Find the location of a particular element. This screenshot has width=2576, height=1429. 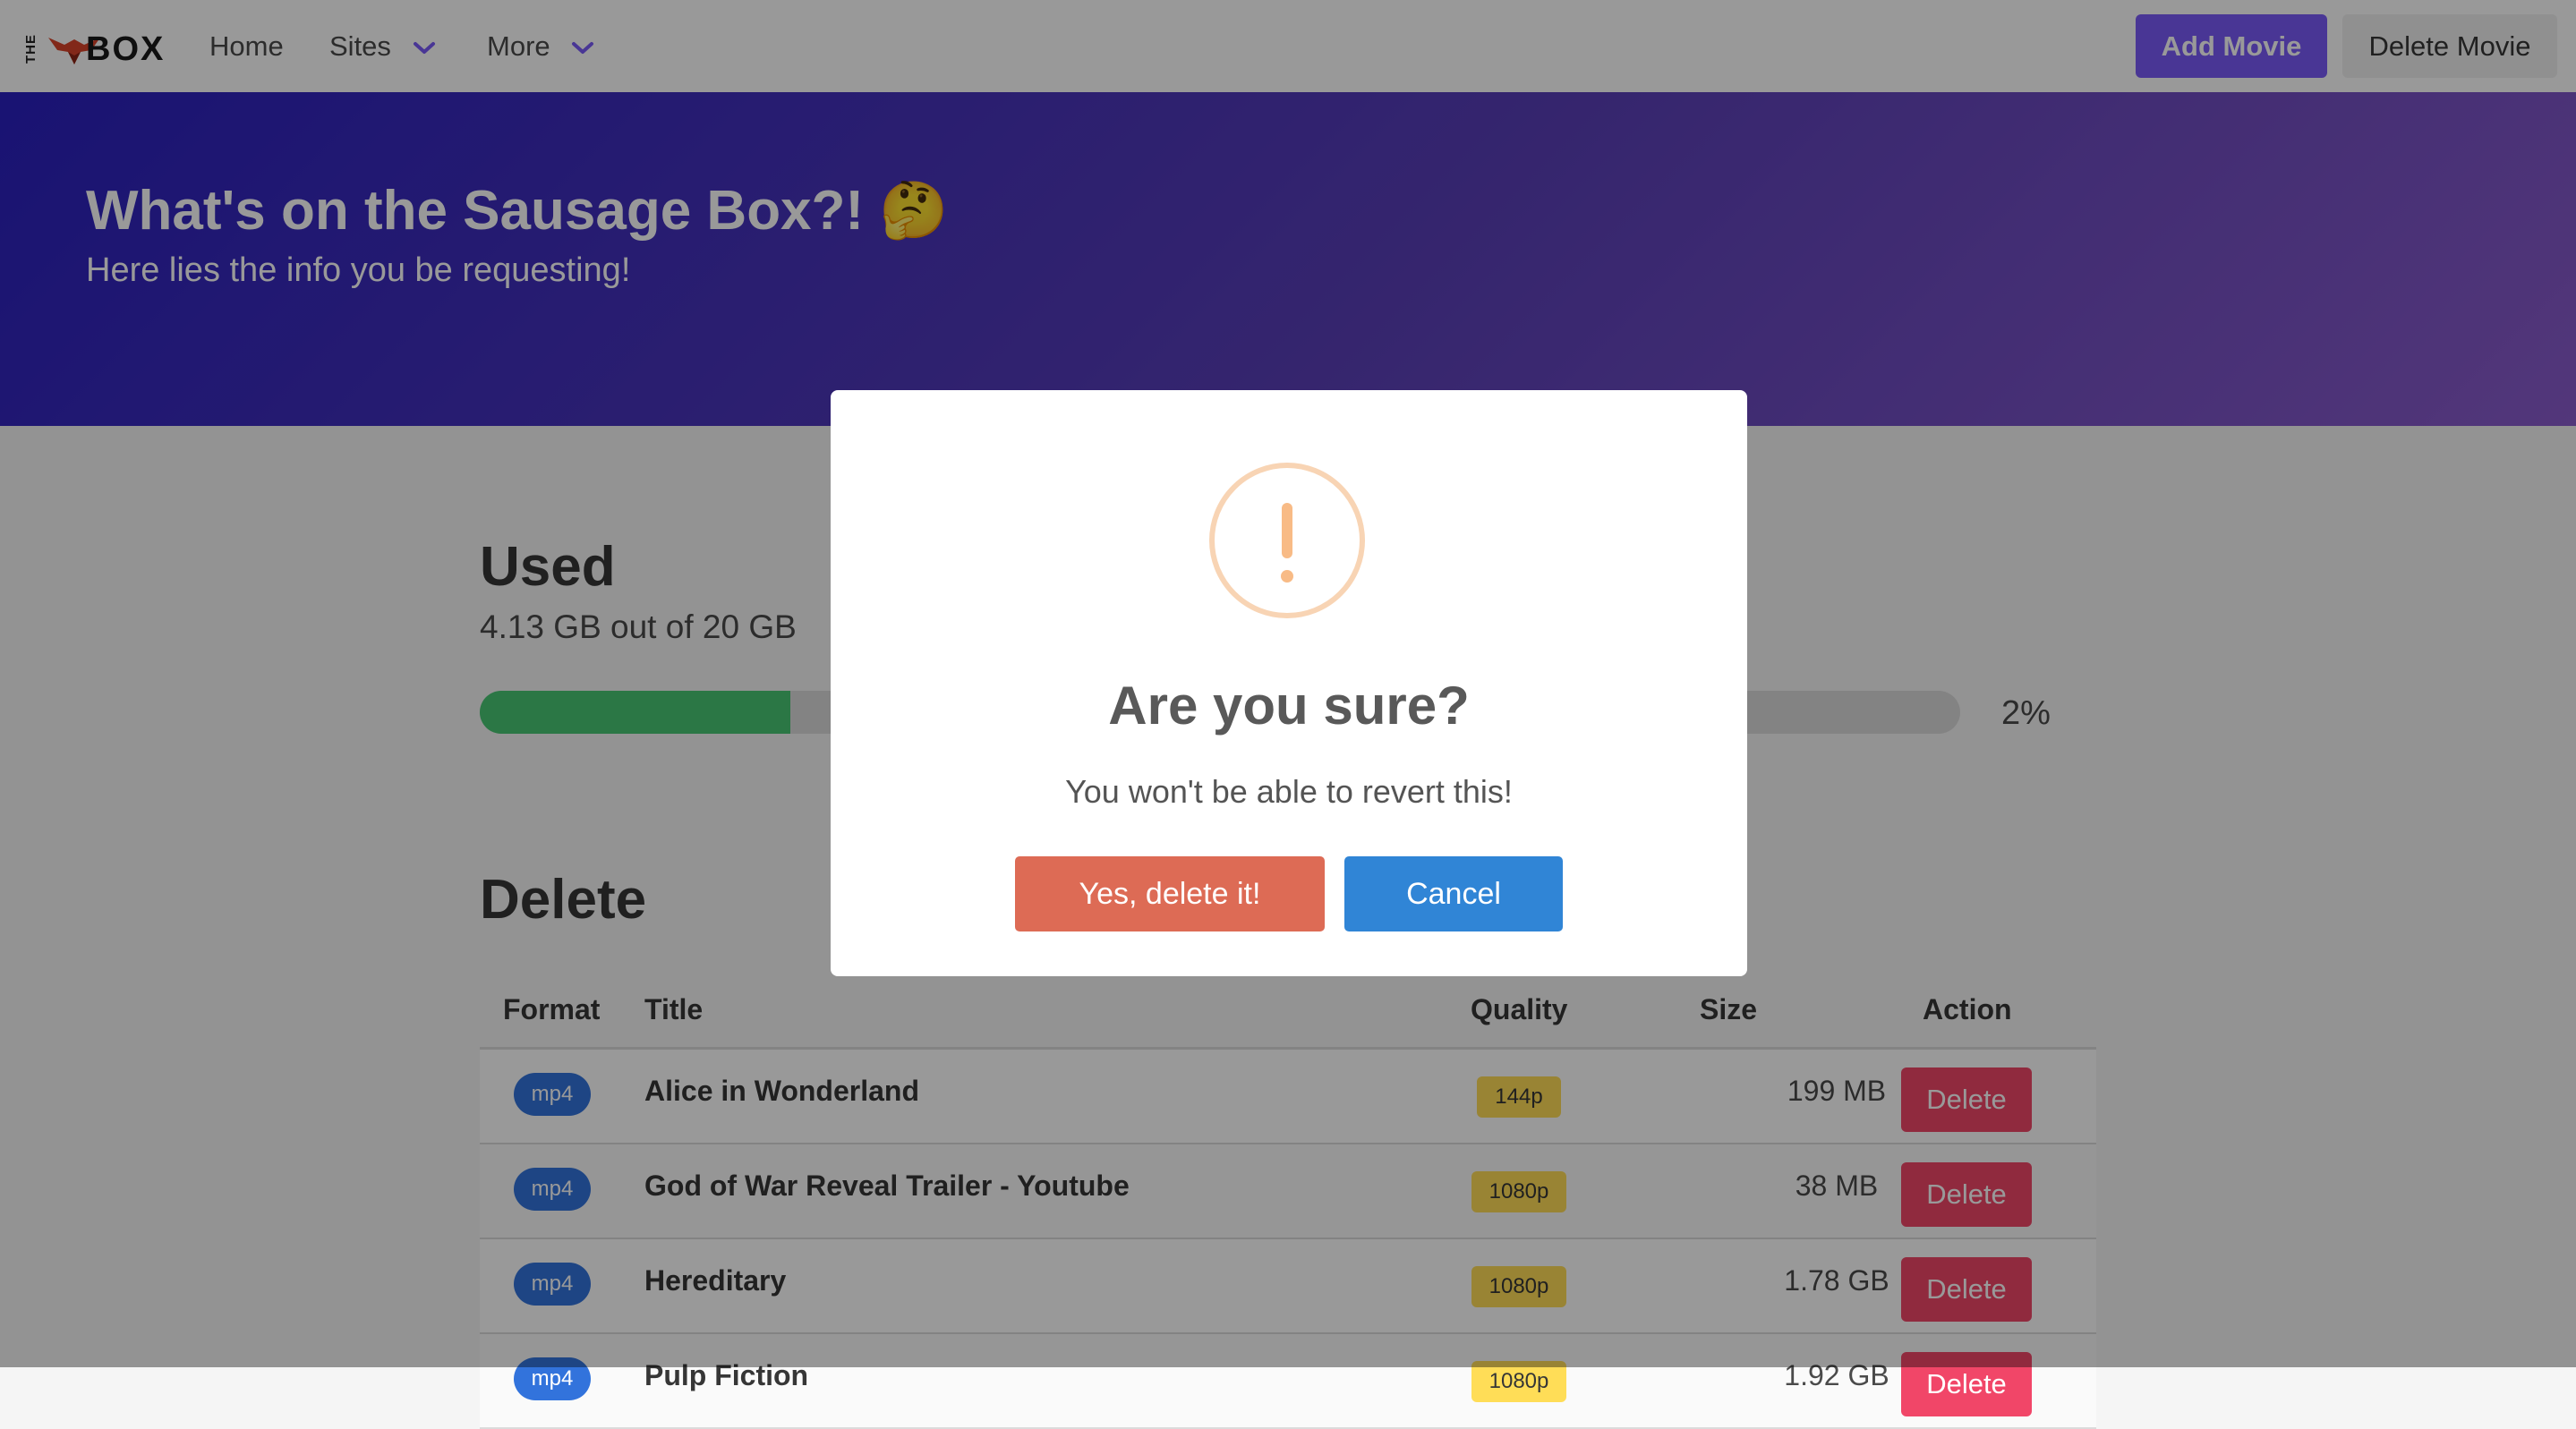

cancel-button: Cancel is located at coordinates (1453, 894).